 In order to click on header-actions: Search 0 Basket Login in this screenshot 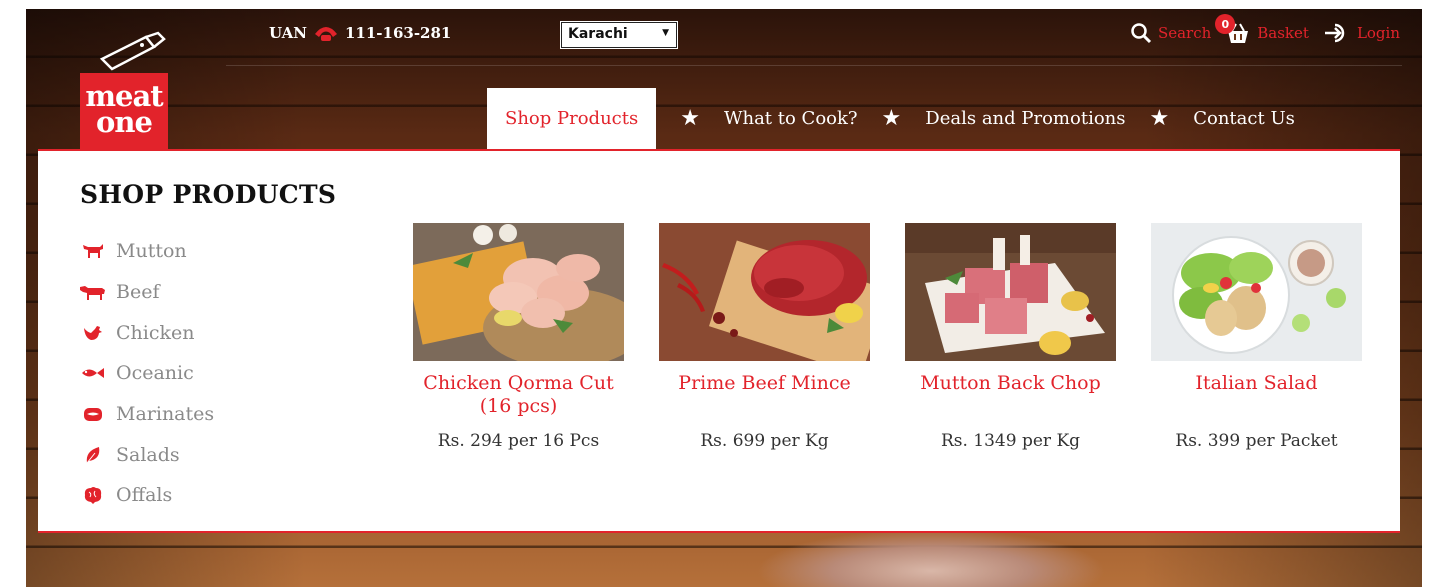, I will do `click(1265, 29)`.